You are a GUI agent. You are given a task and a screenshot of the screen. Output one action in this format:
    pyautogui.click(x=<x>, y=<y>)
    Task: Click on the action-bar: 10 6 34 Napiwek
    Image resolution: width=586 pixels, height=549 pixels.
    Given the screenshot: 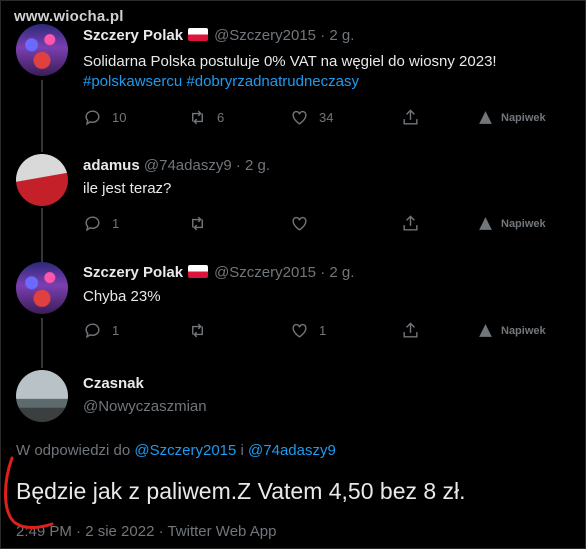 What is the action you would take?
    pyautogui.click(x=323, y=119)
    